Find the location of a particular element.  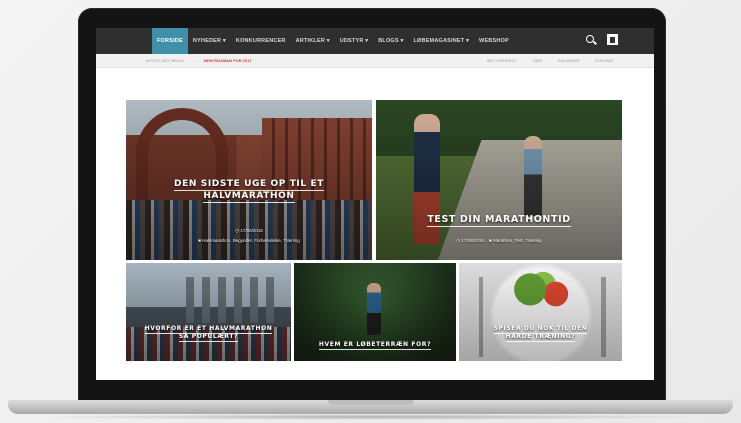

article-tile-spiser-nok: SPISER DU NOK TIL DEN HÅRDE TRÆNING? is located at coordinates (540, 312).